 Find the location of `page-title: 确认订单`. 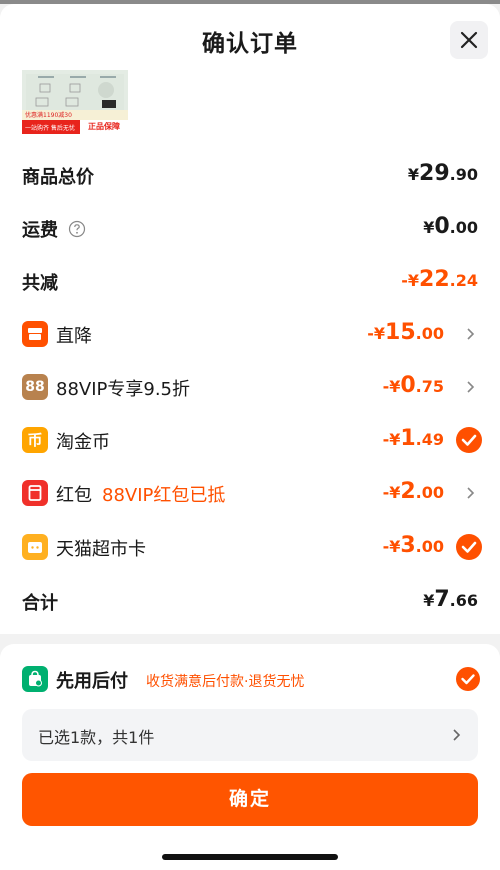

page-title: 确认订单 is located at coordinates (250, 44).